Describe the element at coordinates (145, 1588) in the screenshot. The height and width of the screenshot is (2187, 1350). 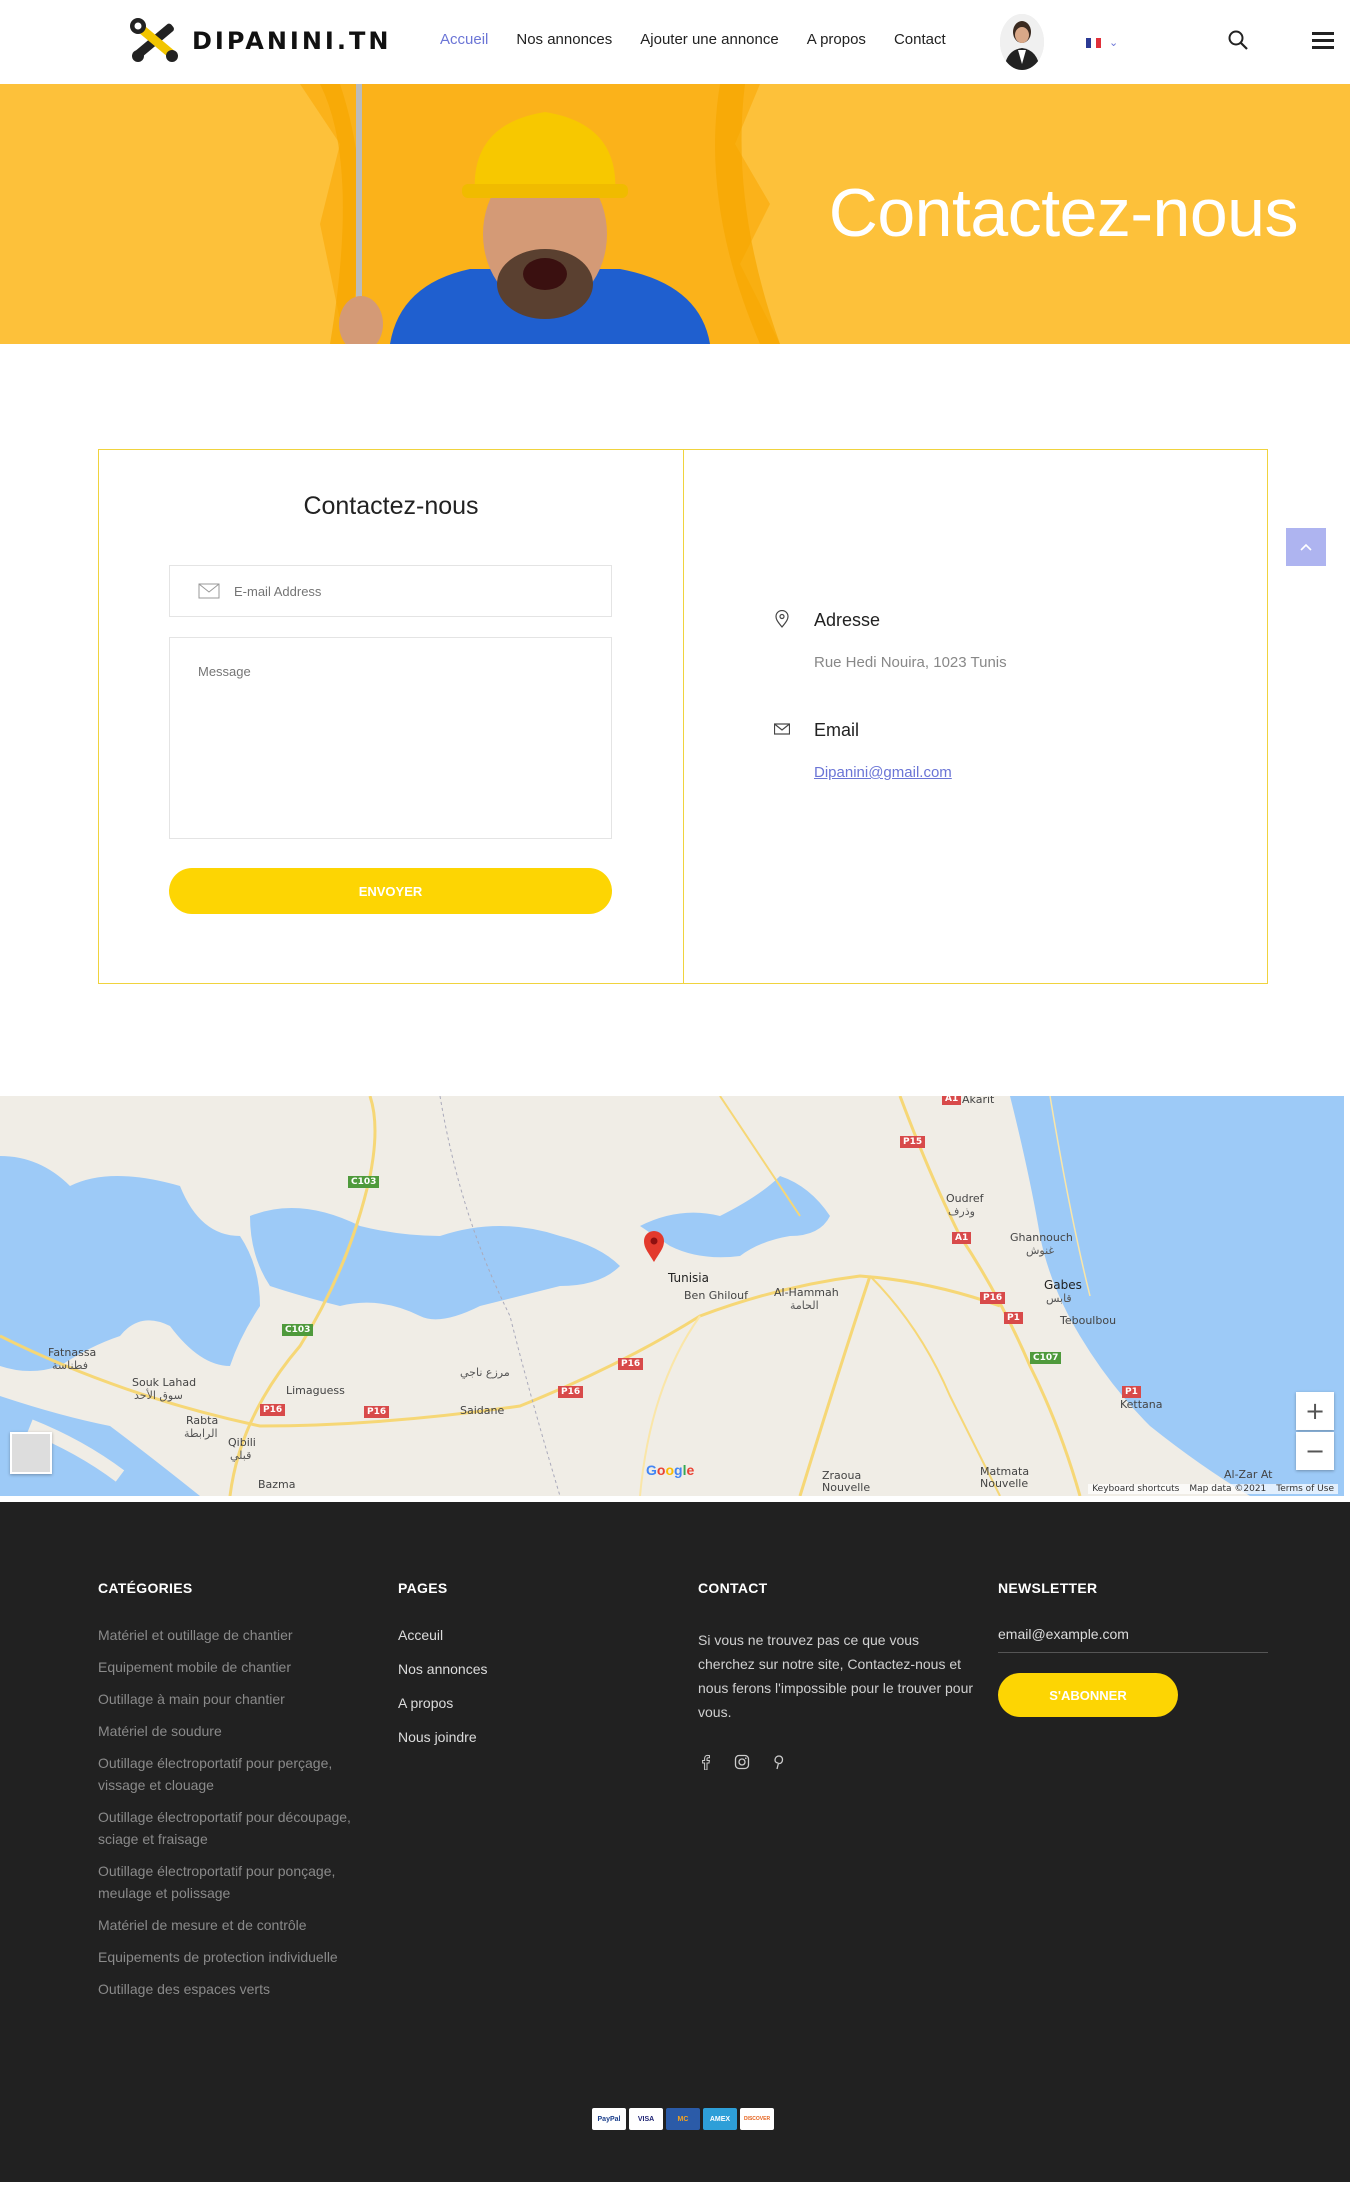
I see `categories-heading: CATÉGORIES` at that location.